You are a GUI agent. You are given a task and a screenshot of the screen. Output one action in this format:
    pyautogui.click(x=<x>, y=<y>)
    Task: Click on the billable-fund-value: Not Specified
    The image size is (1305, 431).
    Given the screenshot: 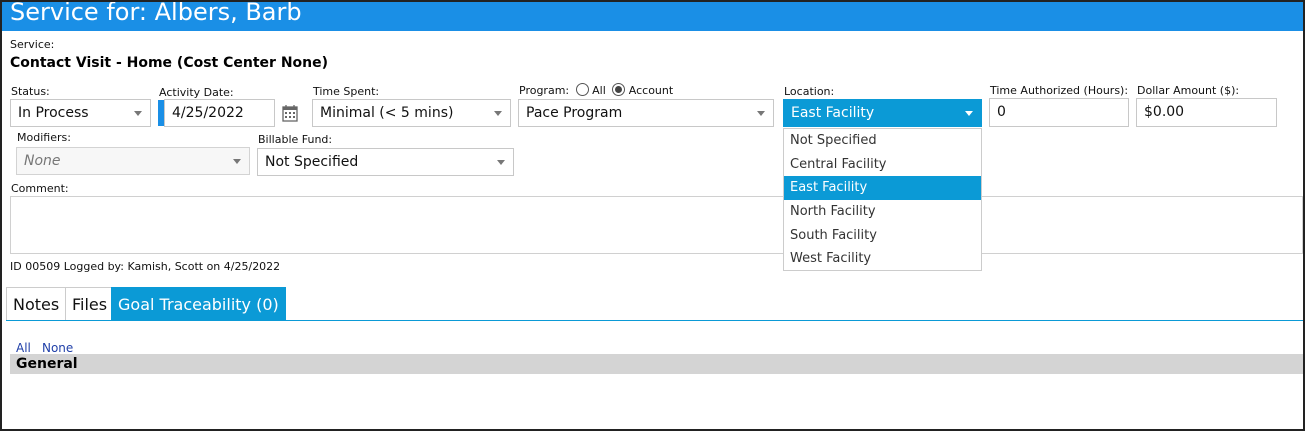 What is the action you would take?
    pyautogui.click(x=312, y=162)
    